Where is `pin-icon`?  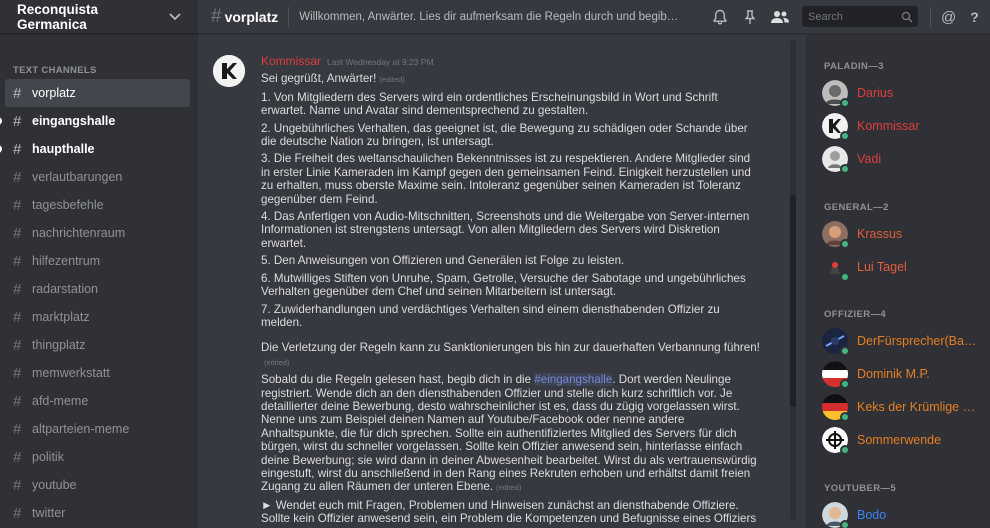 pin-icon is located at coordinates (750, 17).